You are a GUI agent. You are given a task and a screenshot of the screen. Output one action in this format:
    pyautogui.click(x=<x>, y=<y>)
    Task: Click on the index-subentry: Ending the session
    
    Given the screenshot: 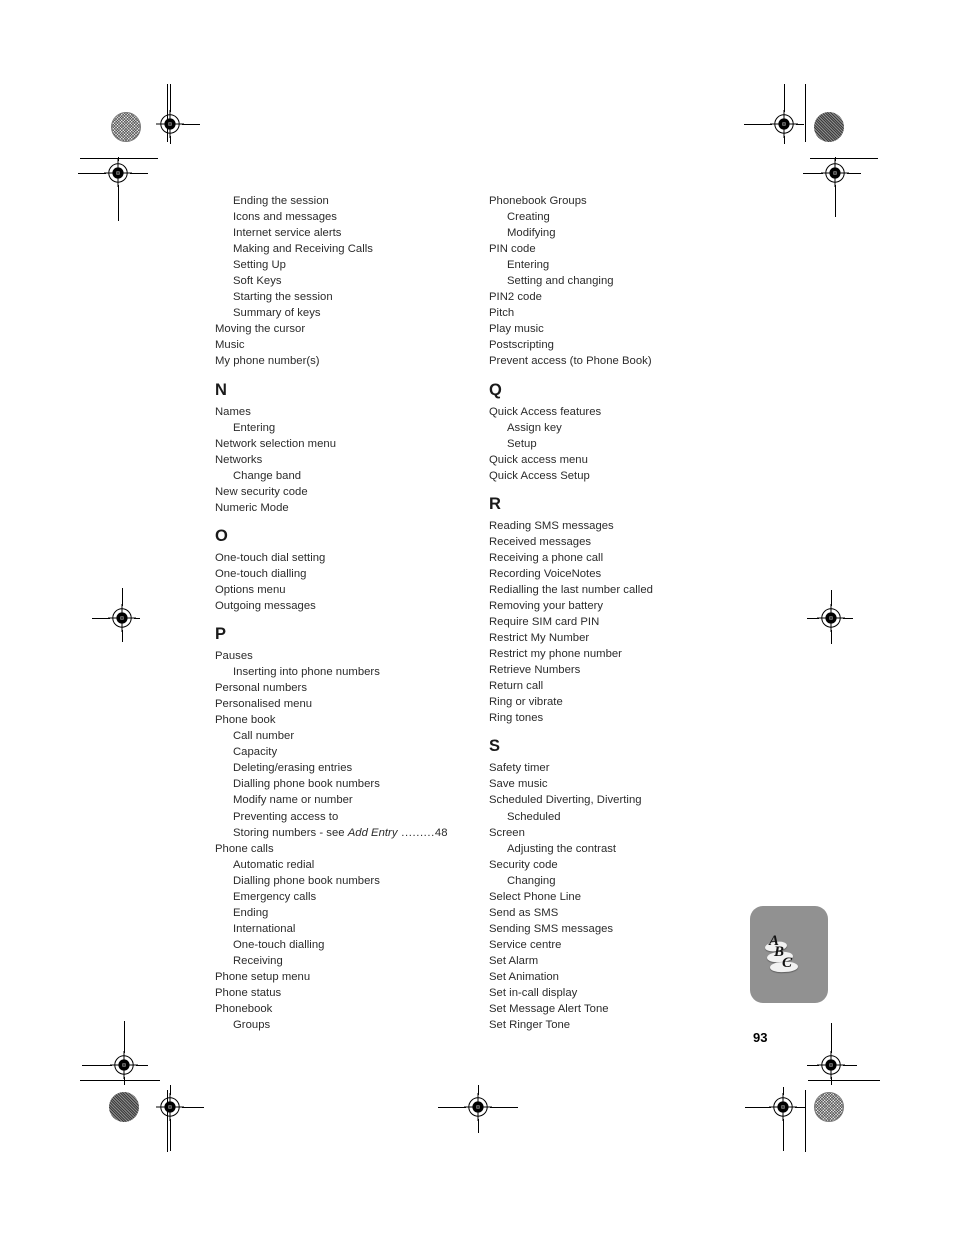 What is the action you would take?
    pyautogui.click(x=281, y=201)
    